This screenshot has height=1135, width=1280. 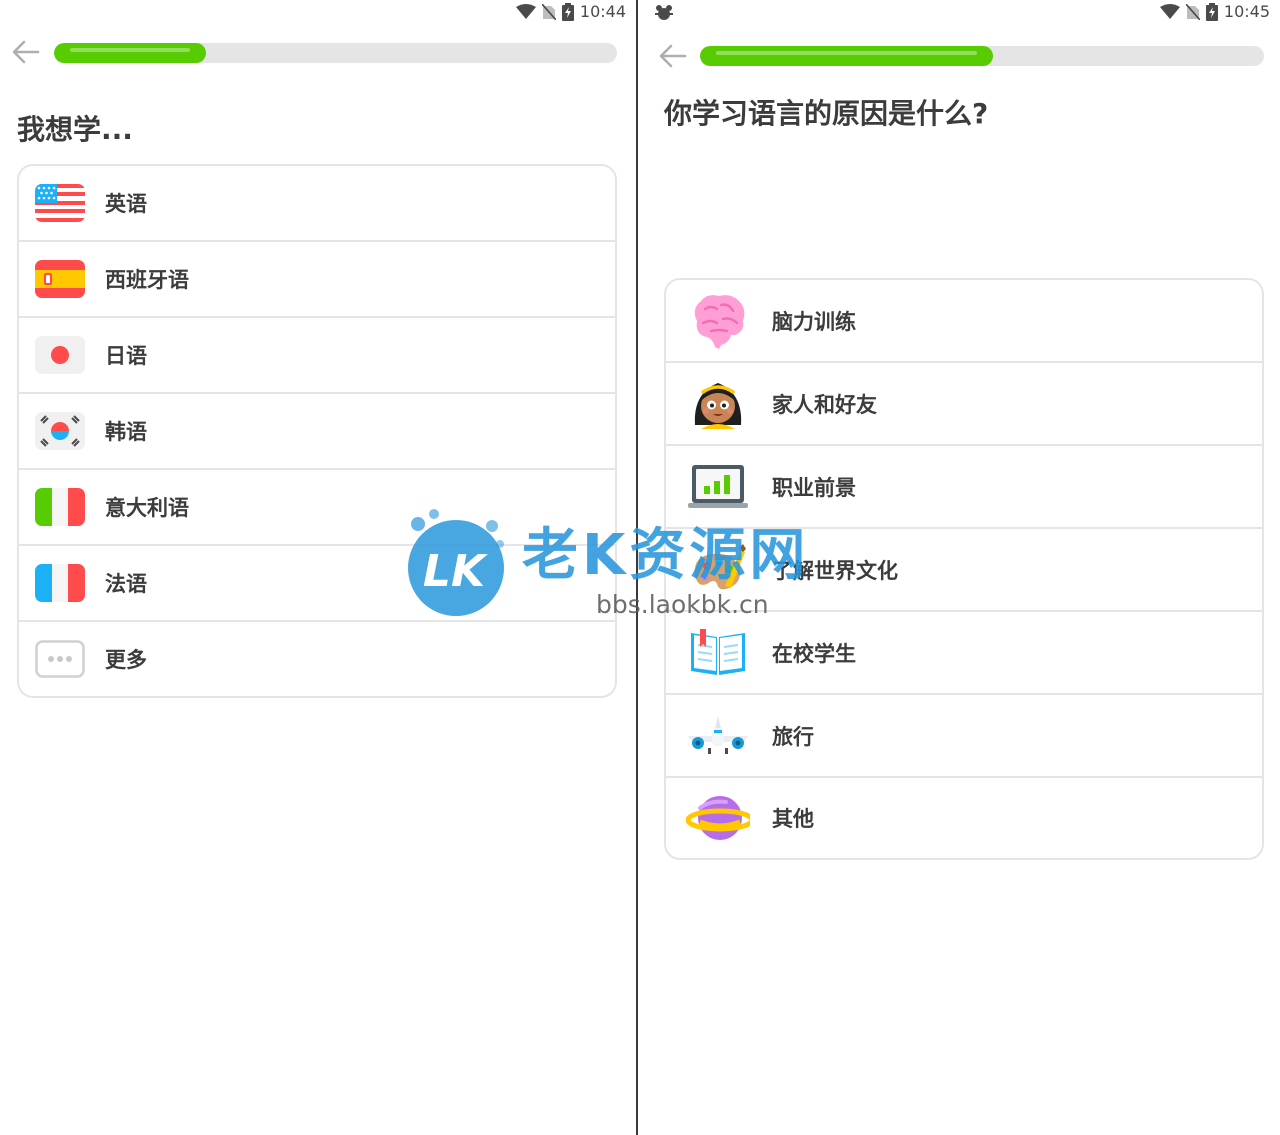 I want to click on option-label: 旅行, so click(x=793, y=736).